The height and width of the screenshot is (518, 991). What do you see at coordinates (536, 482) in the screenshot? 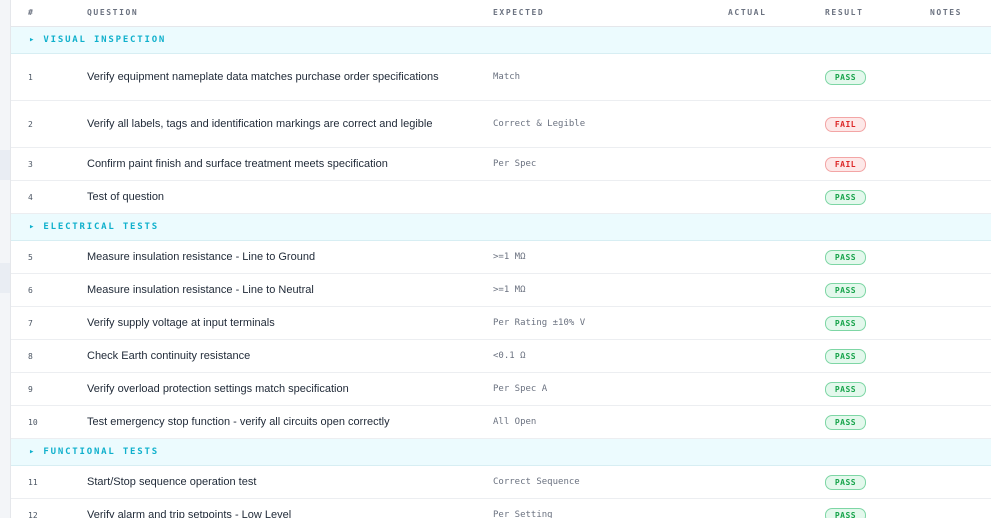
I see `expected-value: Correct Sequence` at bounding box center [536, 482].